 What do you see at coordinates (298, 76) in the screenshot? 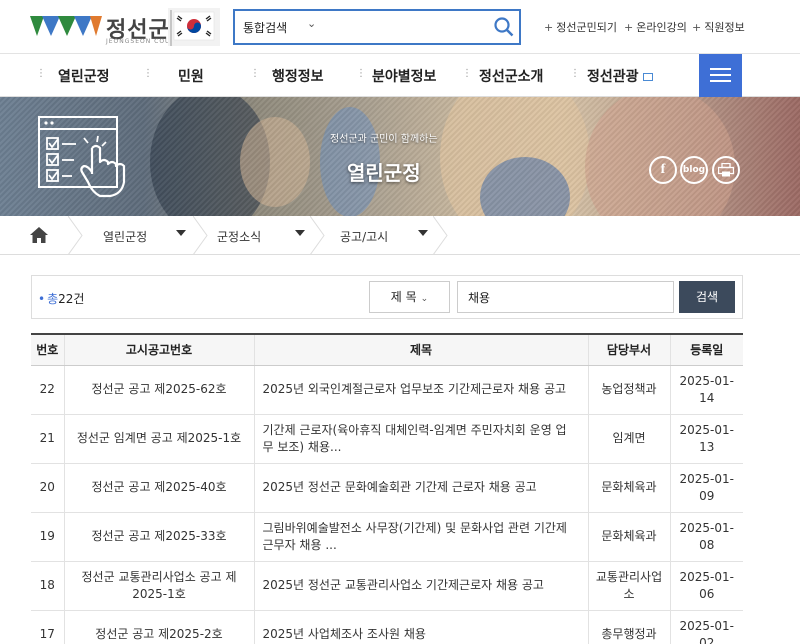
I see `nav-item-admin: 행정정보` at bounding box center [298, 76].